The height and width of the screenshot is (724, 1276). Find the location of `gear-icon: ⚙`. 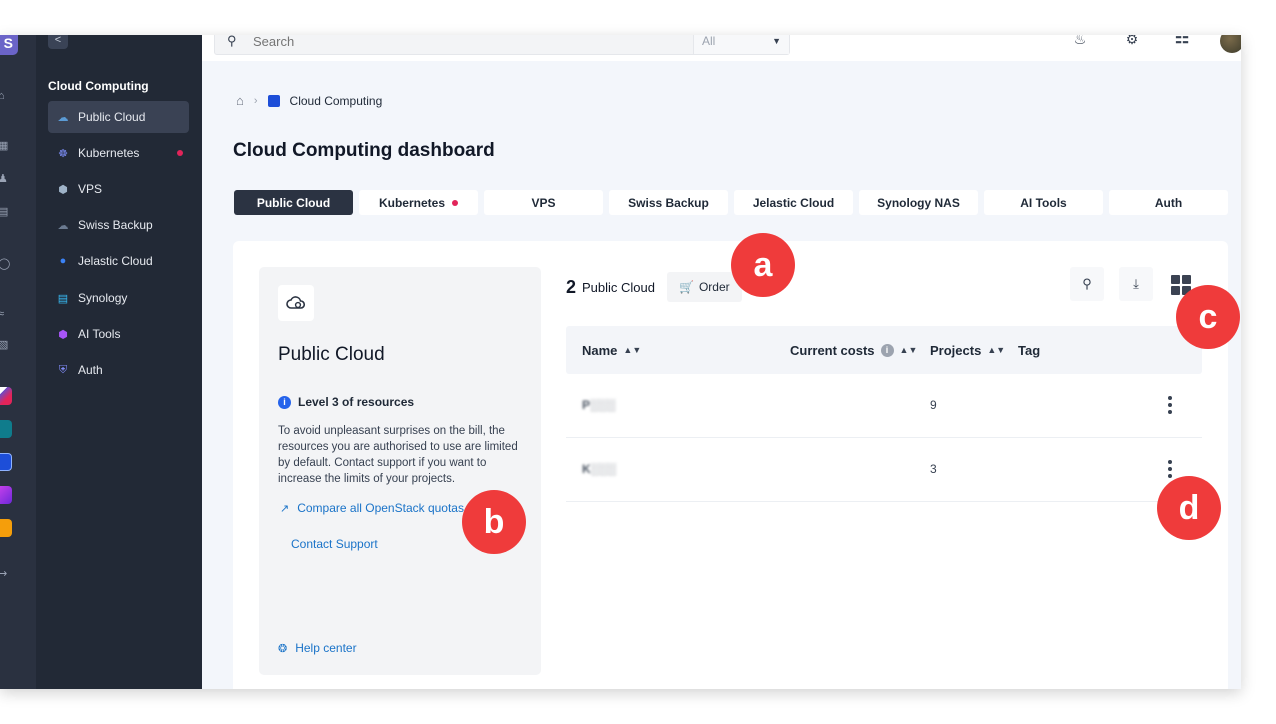

gear-icon: ⚙ is located at coordinates (1132, 42).